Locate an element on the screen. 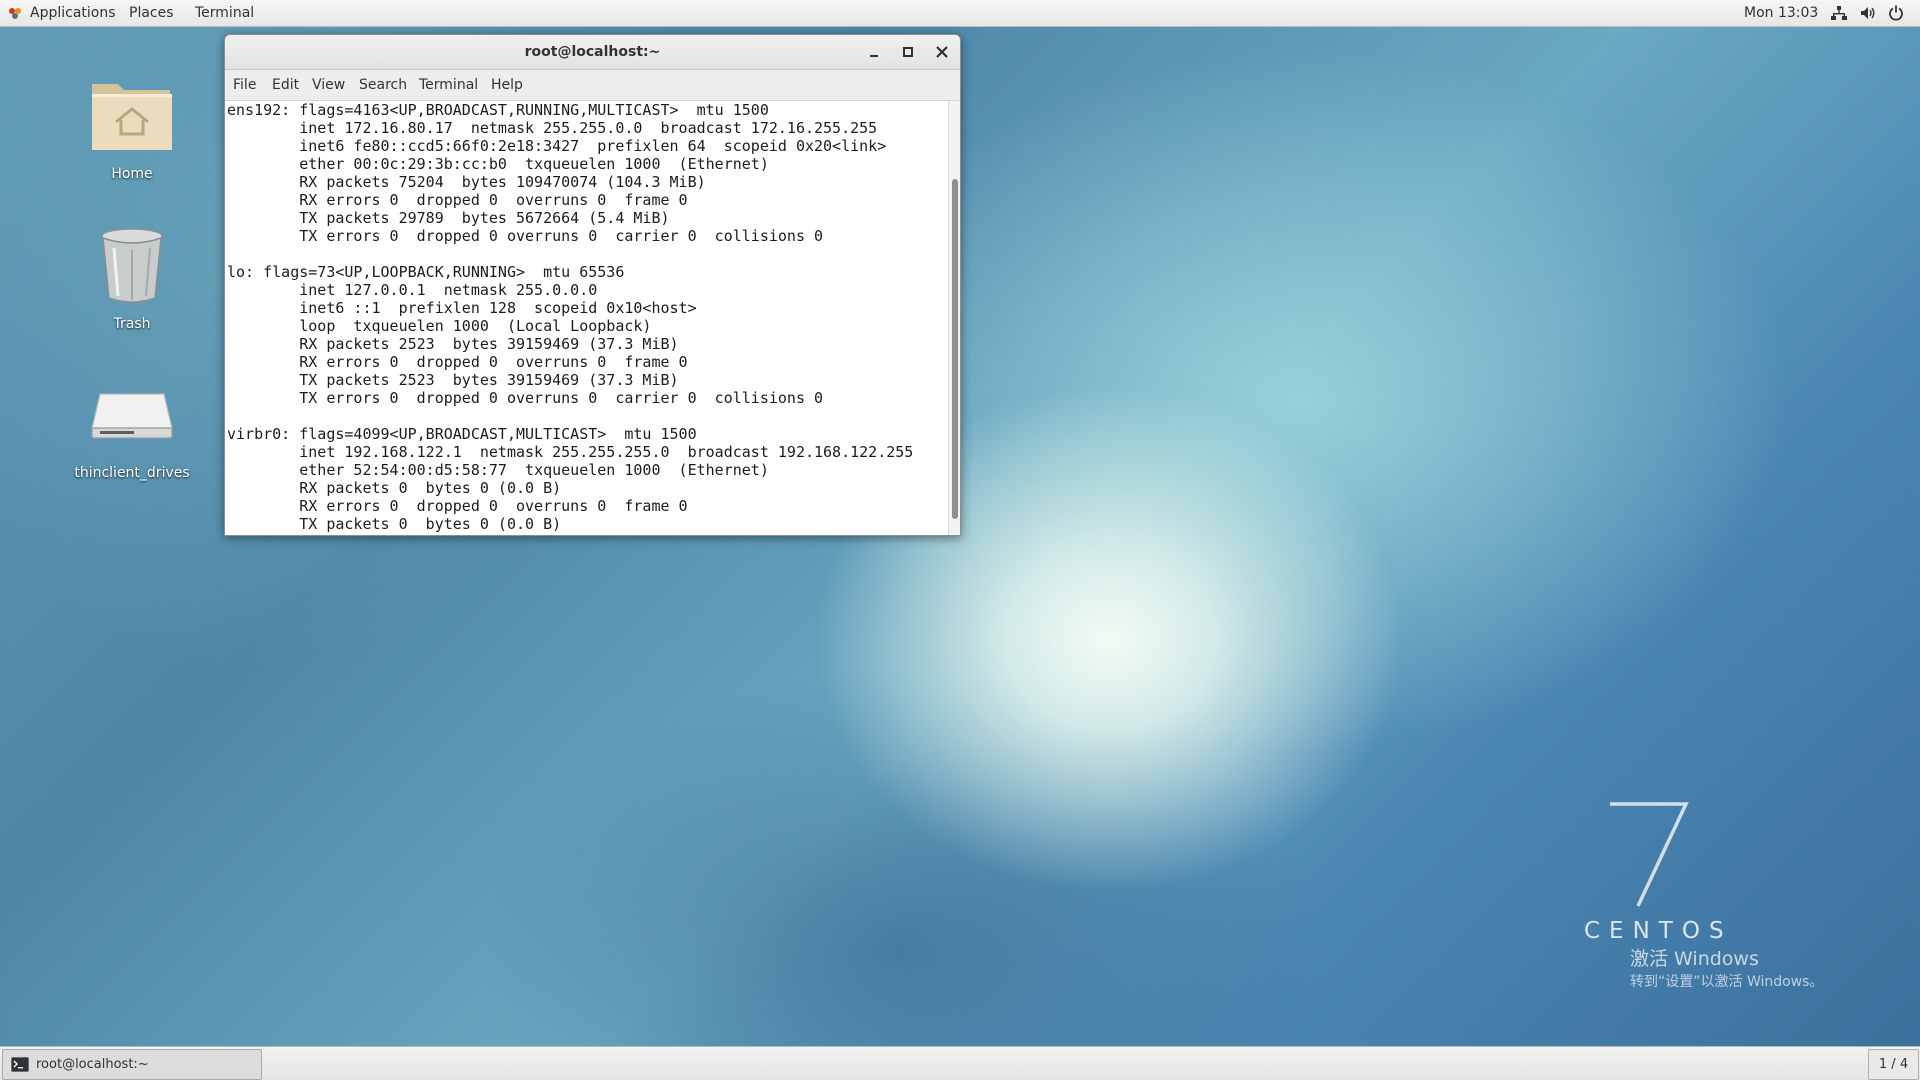 The image size is (1920, 1080). menu-file: File is located at coordinates (244, 85).